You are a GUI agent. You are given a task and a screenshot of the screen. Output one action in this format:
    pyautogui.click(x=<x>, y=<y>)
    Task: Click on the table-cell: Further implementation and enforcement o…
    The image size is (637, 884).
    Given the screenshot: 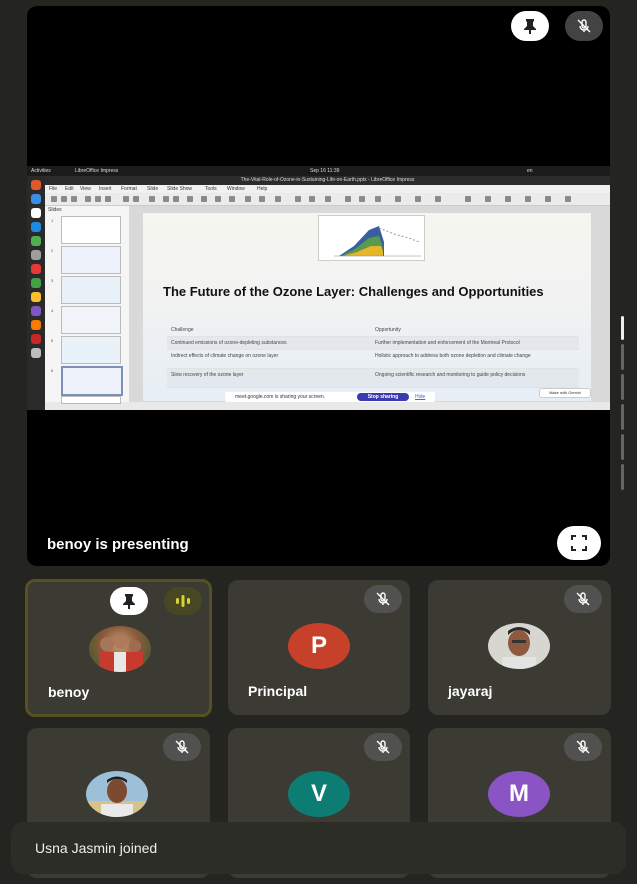 What is the action you would take?
    pyautogui.click(x=447, y=343)
    